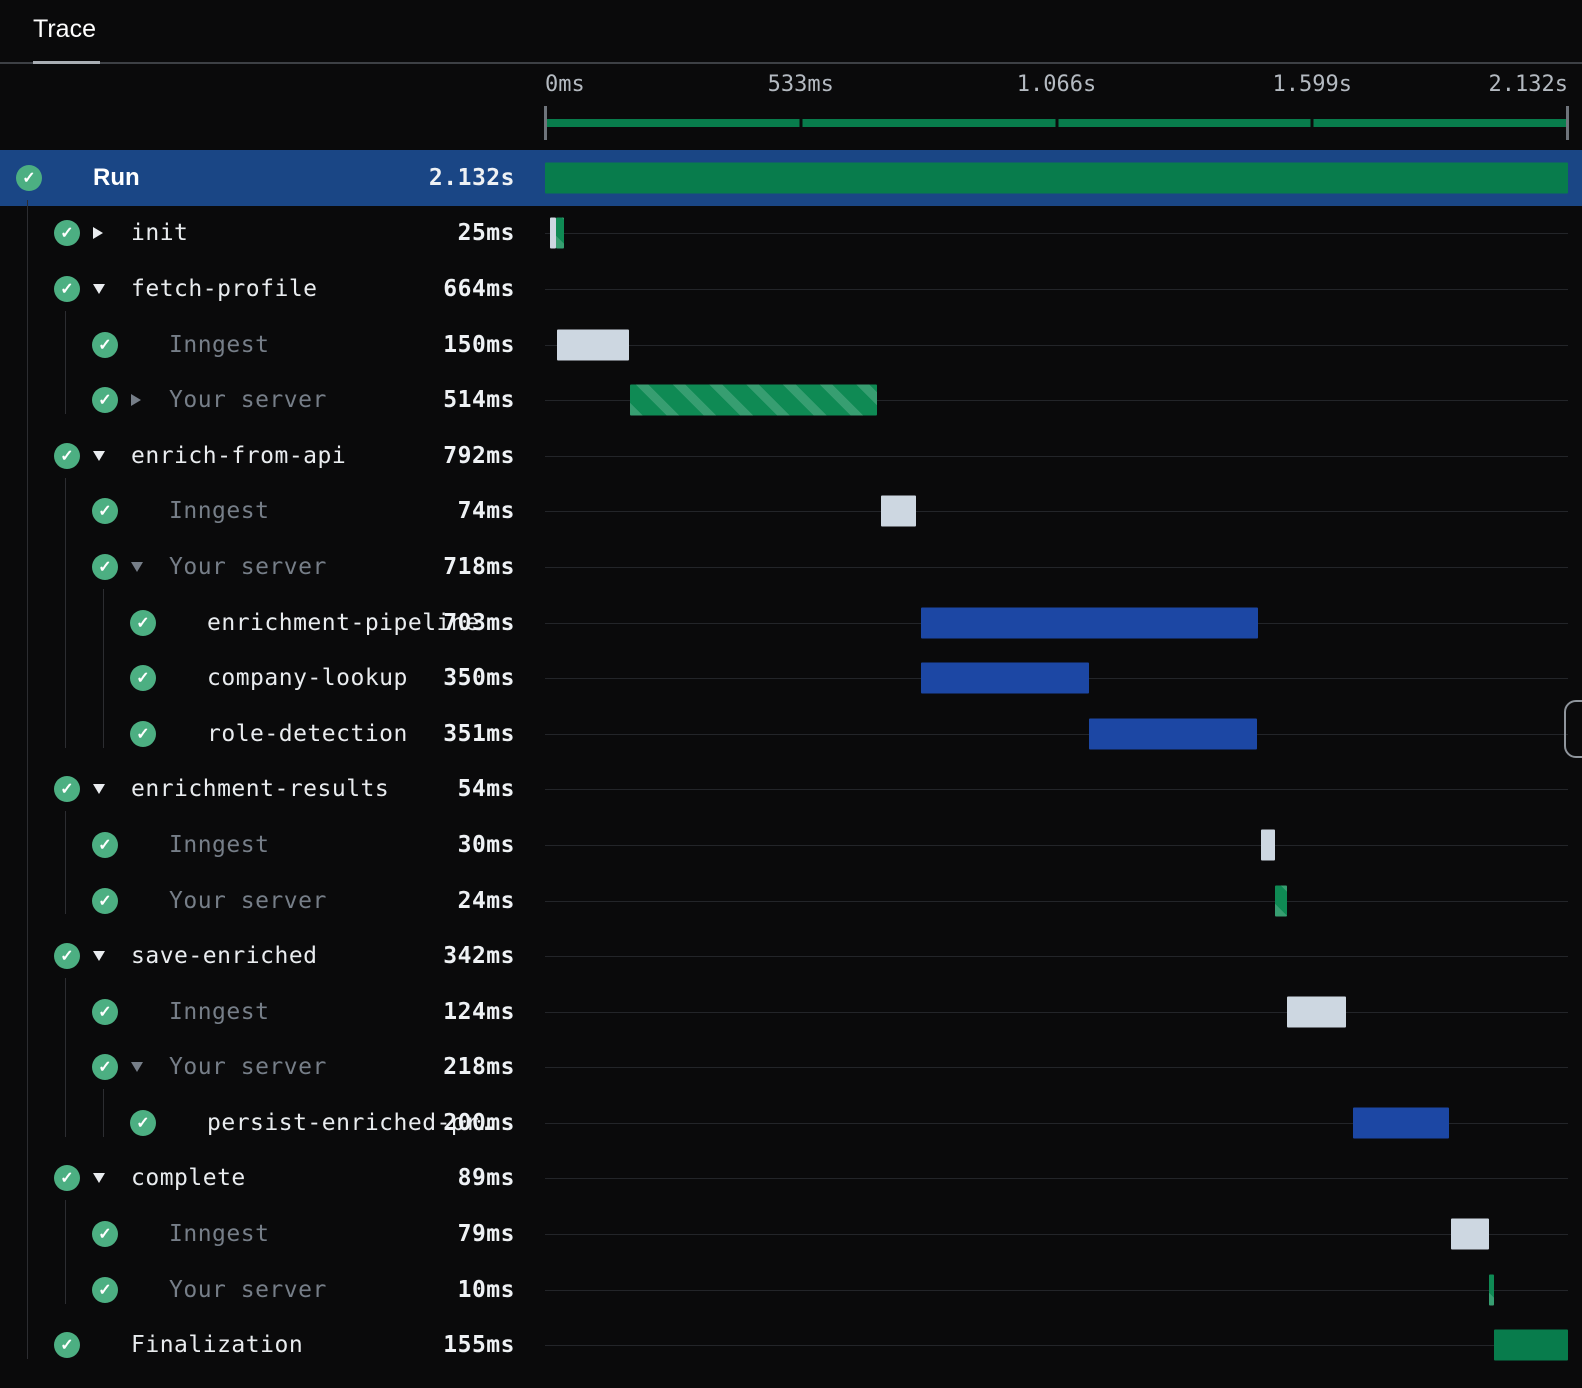  Describe the element at coordinates (791, 289) in the screenshot. I see `trace-row: ✓ fetch-profile 664ms` at that location.